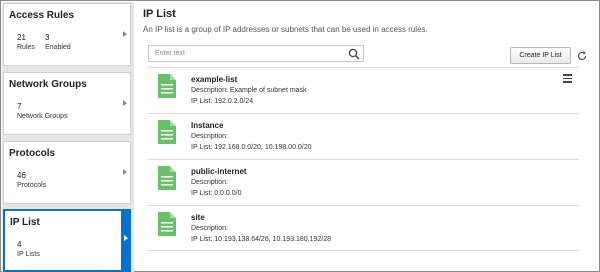 Image resolution: width=600 pixels, height=272 pixels. I want to click on card-title: Network Groups, so click(48, 84).